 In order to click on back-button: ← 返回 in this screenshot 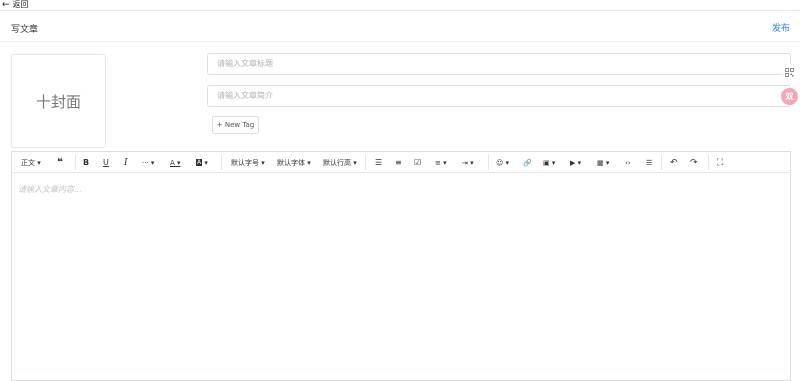, I will do `click(15, 5)`.